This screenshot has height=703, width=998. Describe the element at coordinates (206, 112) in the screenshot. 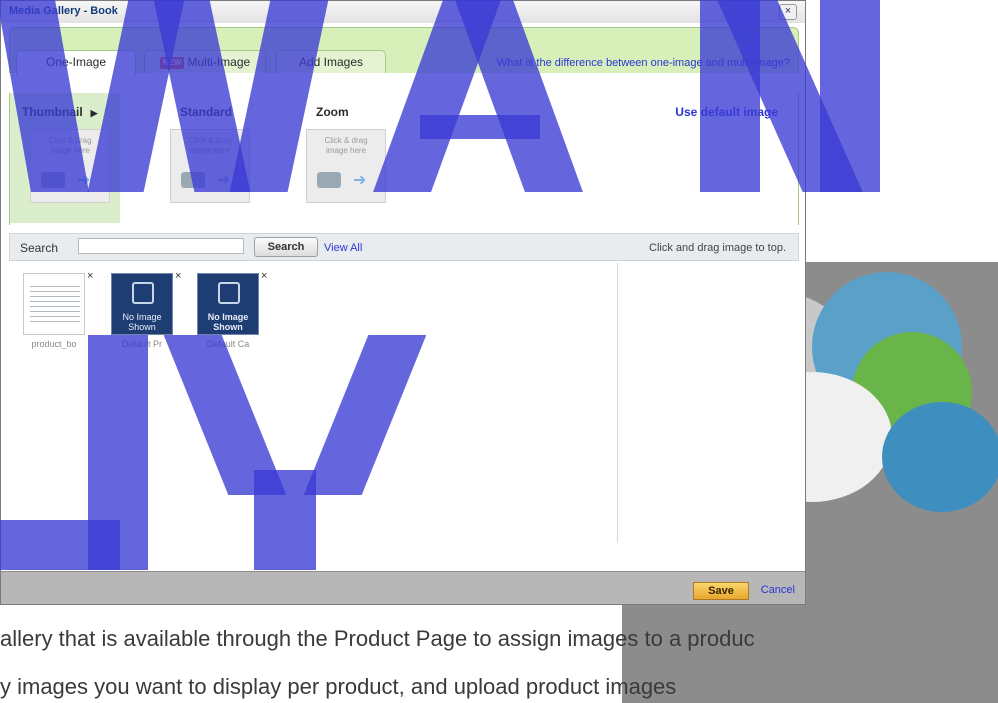

I see `slot-standard-label: Standard` at that location.